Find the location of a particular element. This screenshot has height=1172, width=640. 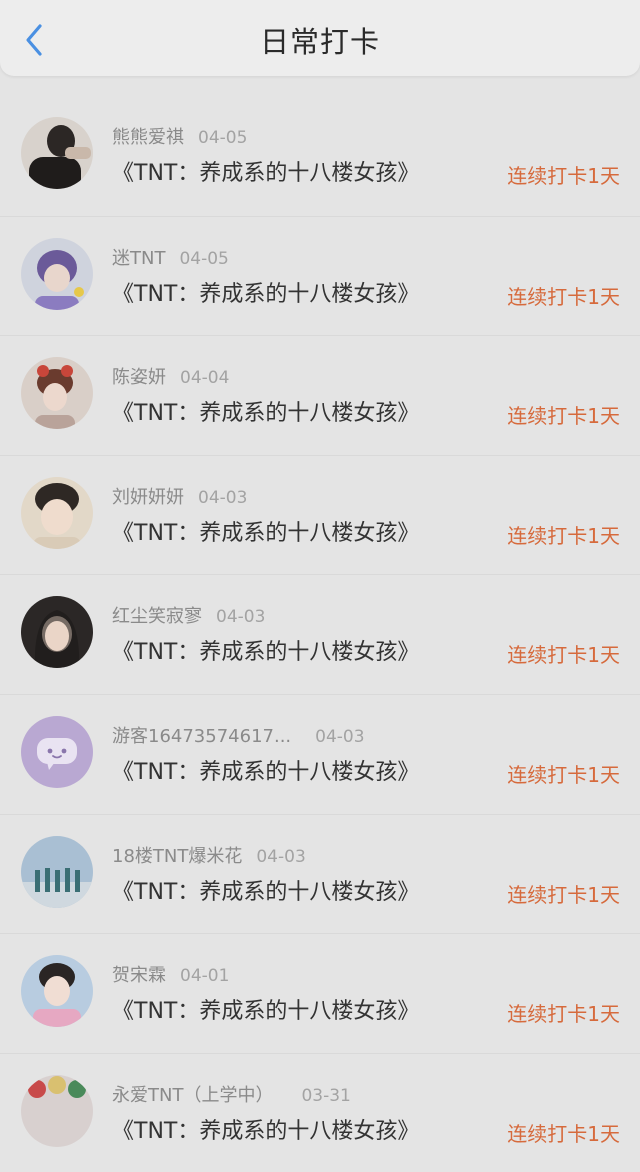

list-item: 刘妍妍妍 04-03 《TNT：养成系的十八楼女孩》 连续打卡1天 is located at coordinates (320, 514).